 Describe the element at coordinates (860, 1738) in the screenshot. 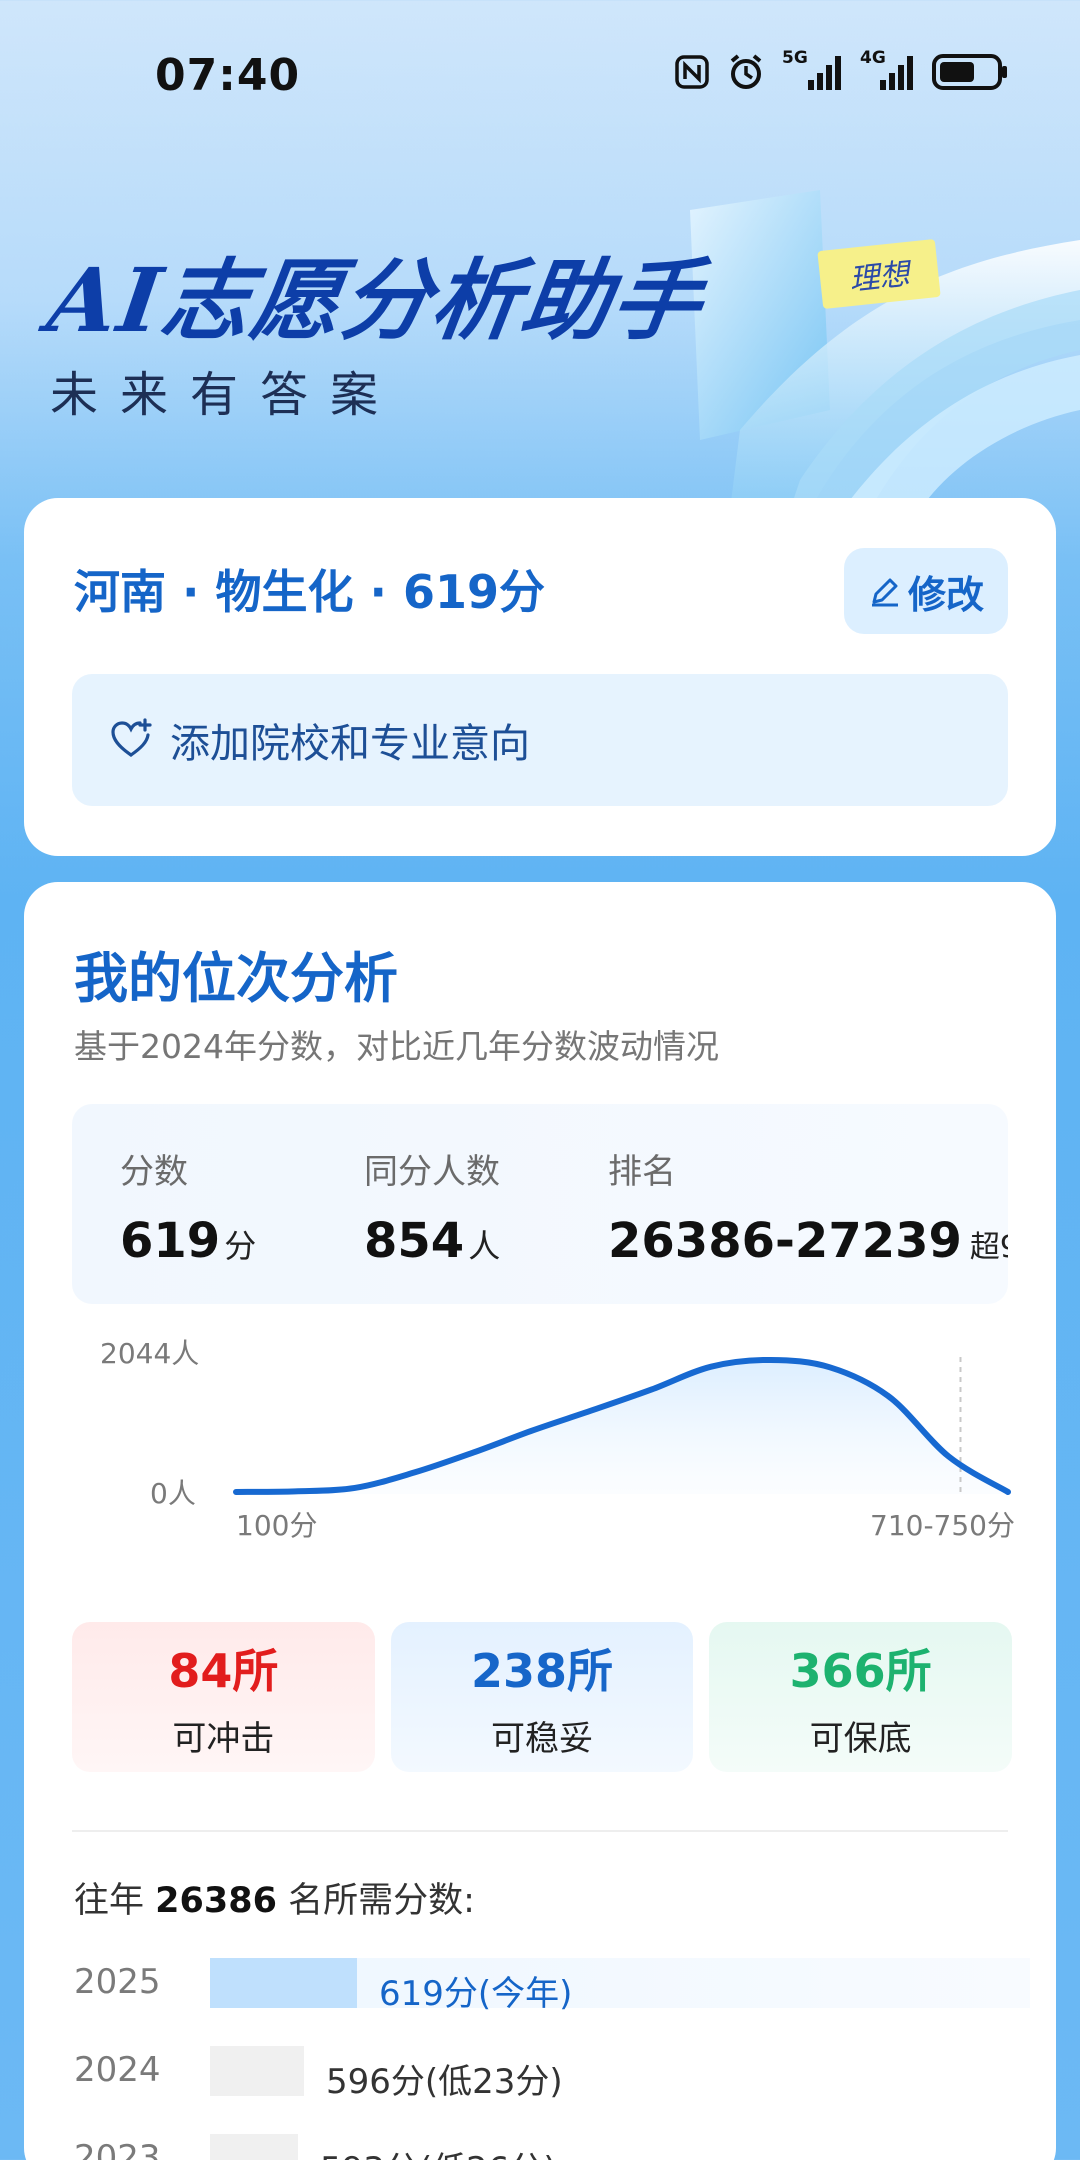

I see `category-label: 可保底` at that location.